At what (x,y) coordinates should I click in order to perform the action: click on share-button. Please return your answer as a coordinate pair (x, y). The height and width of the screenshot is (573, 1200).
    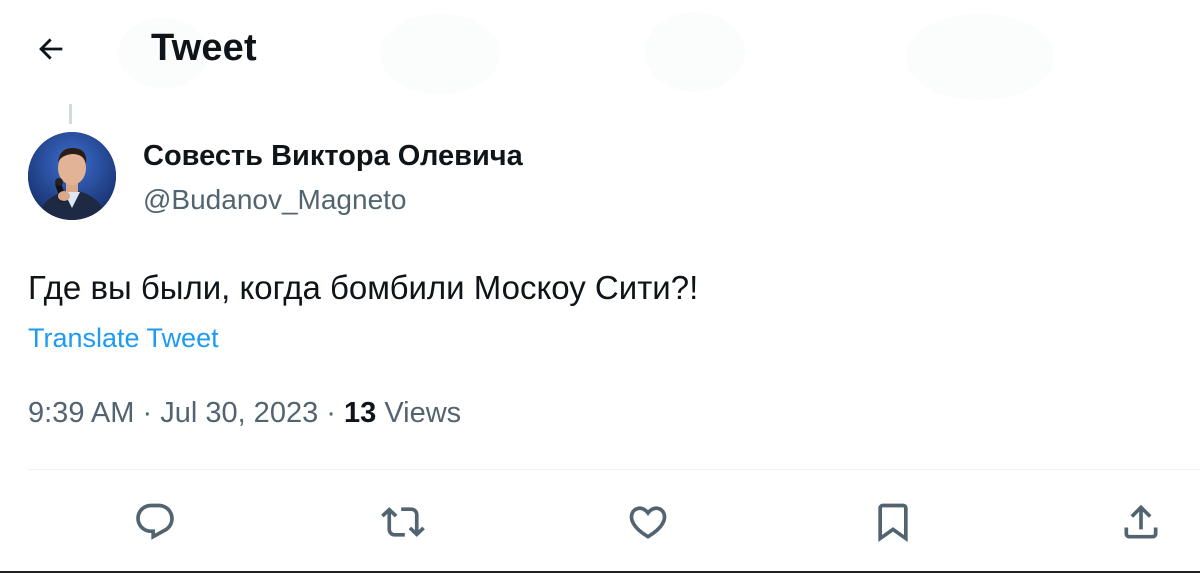
    Looking at the image, I should click on (1141, 522).